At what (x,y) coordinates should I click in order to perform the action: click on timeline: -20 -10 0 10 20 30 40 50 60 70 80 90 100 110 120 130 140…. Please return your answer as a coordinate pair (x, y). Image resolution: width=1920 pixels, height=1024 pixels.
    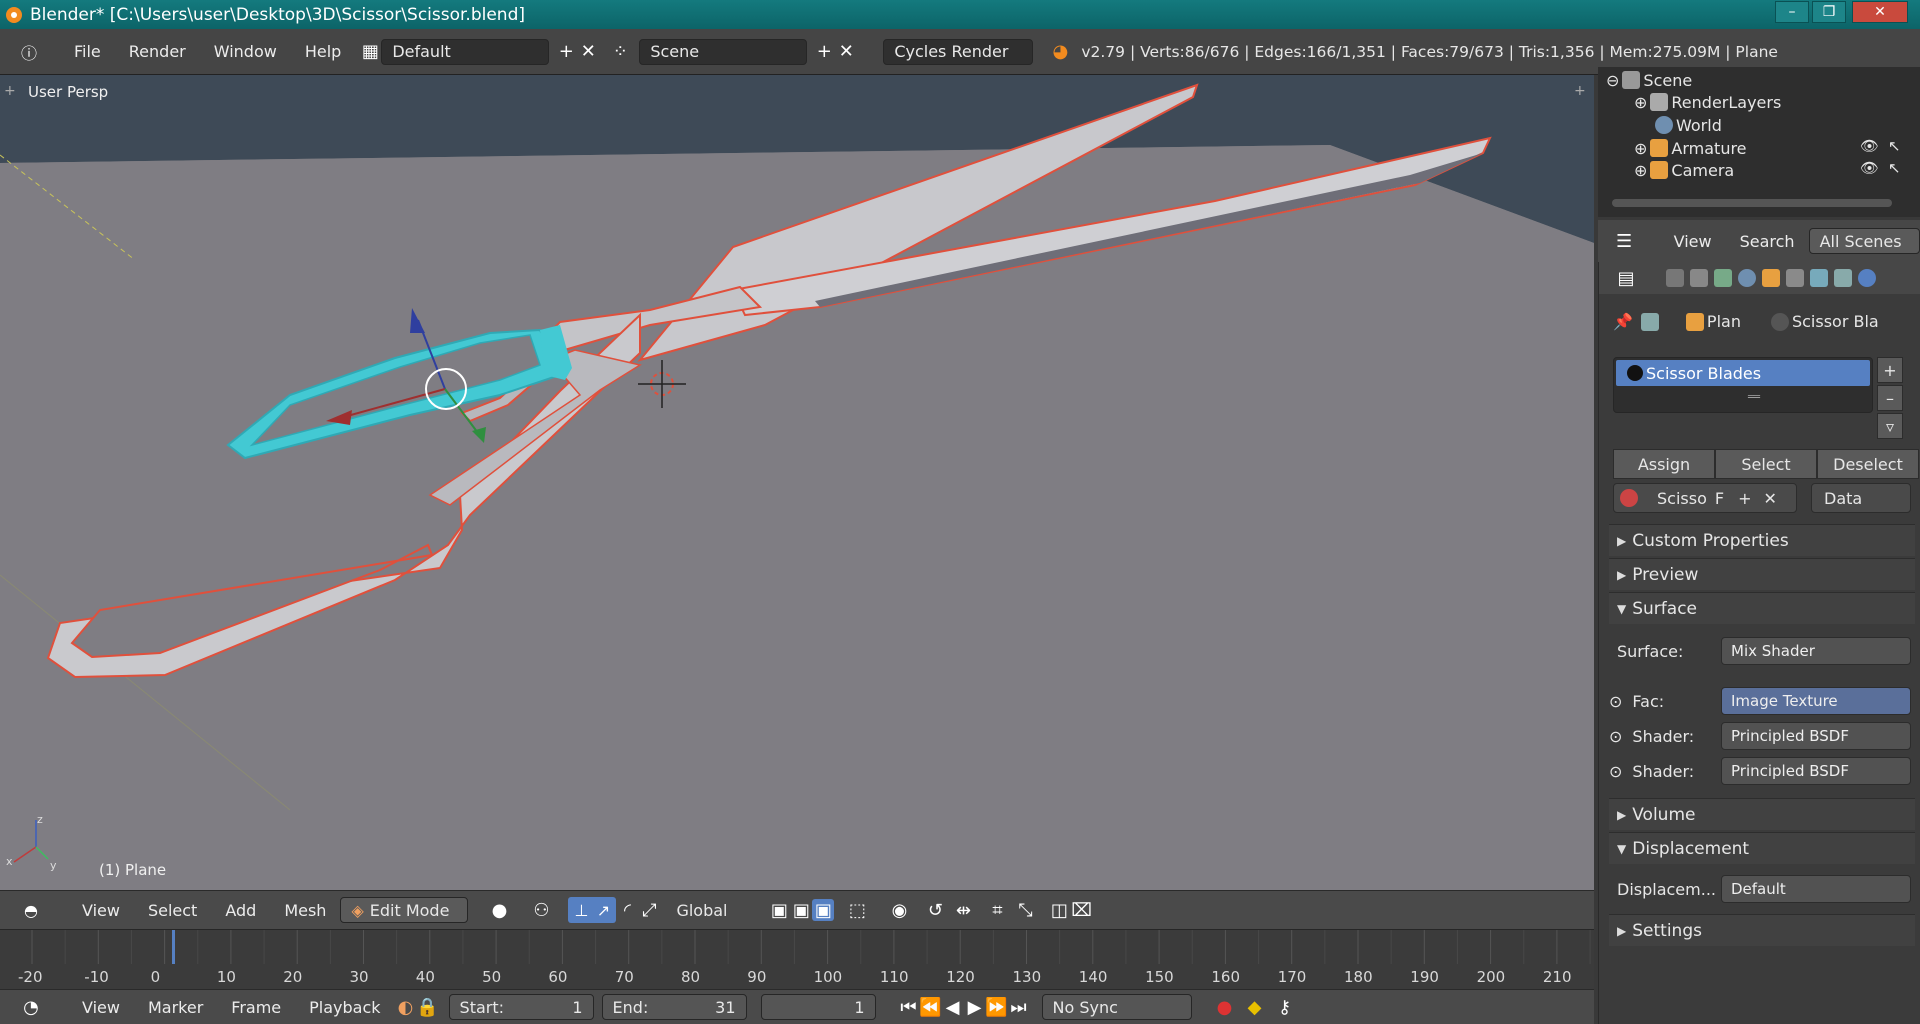
    Looking at the image, I should click on (797, 959).